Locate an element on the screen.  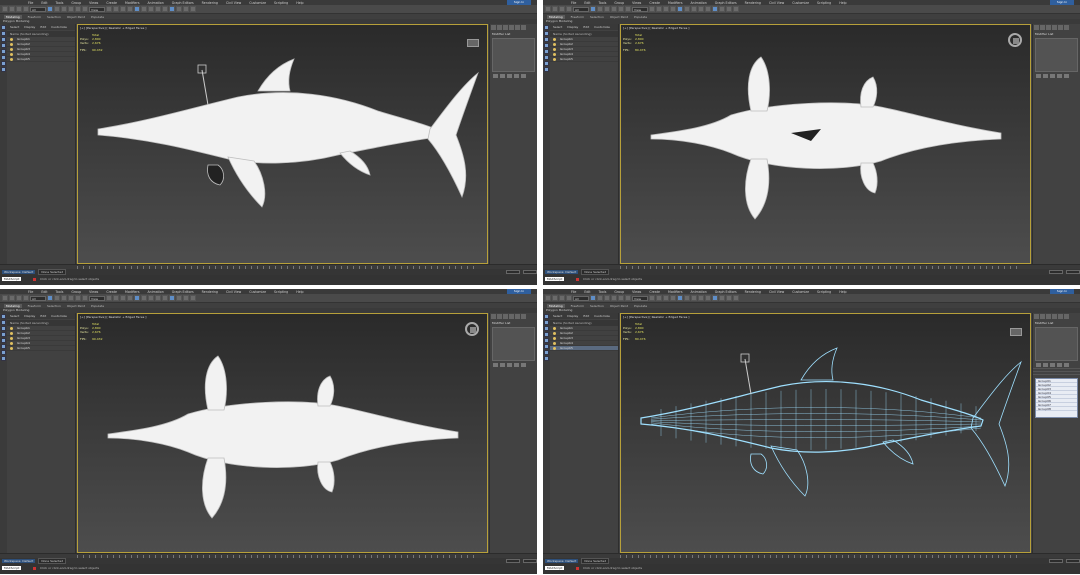
make-unique-icon is located at coordinates (1052, 76).